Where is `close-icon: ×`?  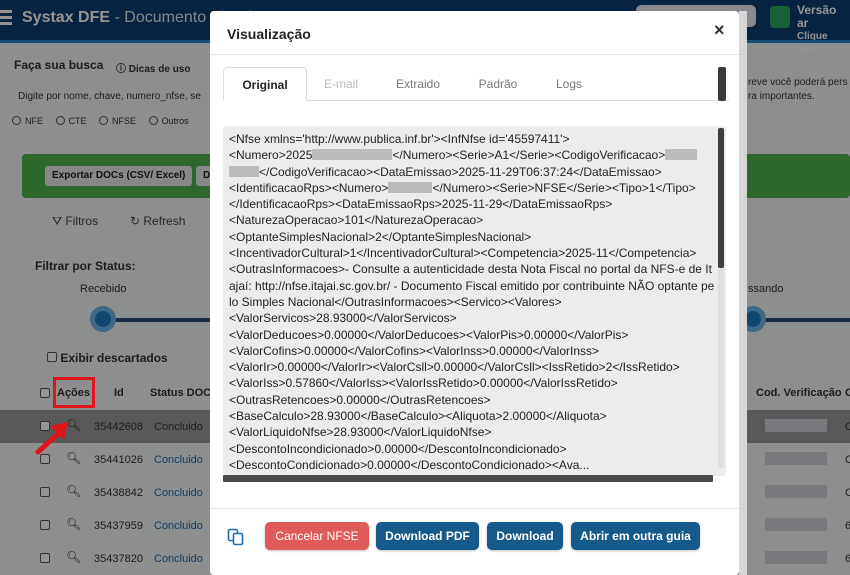
close-icon: × is located at coordinates (719, 30).